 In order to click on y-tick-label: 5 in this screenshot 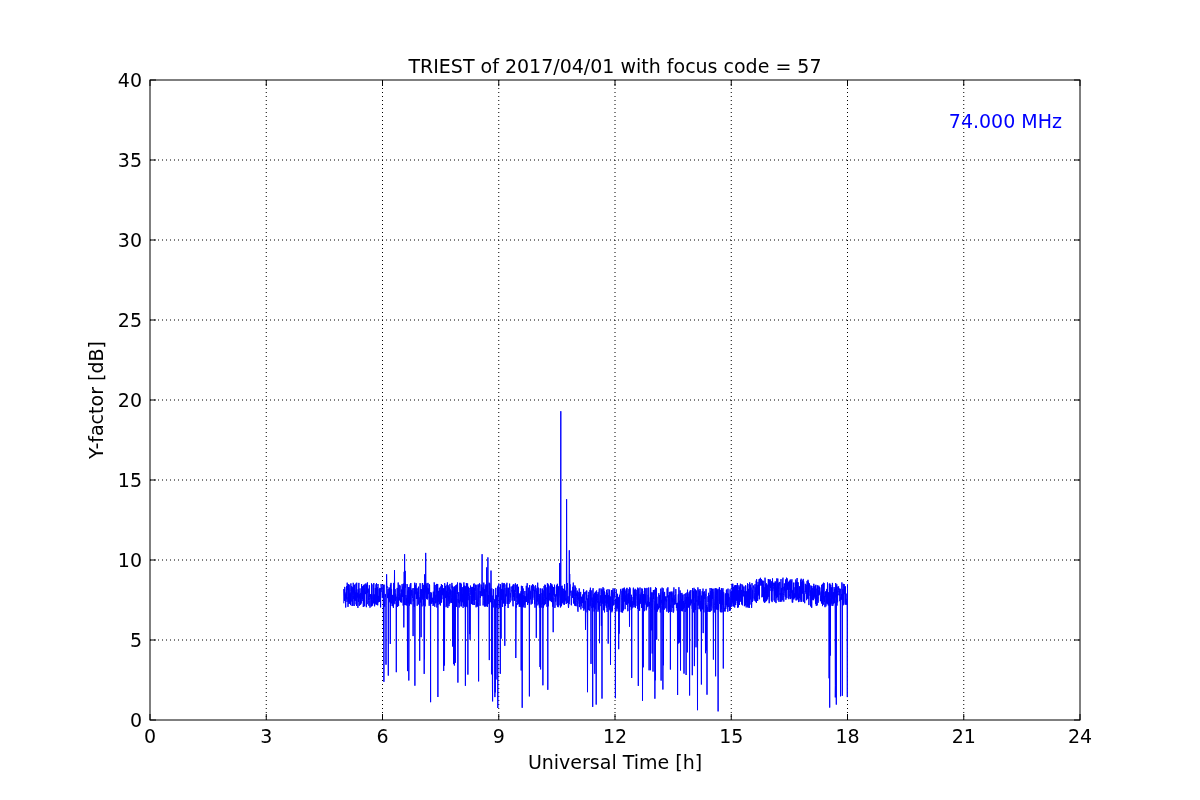, I will do `click(135, 640)`.